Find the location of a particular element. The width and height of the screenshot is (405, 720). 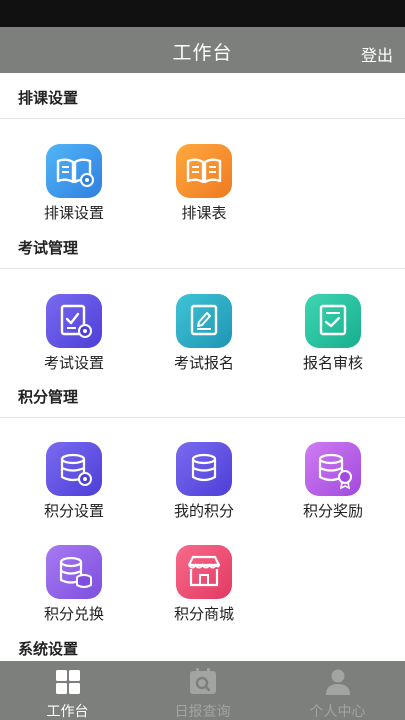

database-exchange-icon is located at coordinates (74, 572).